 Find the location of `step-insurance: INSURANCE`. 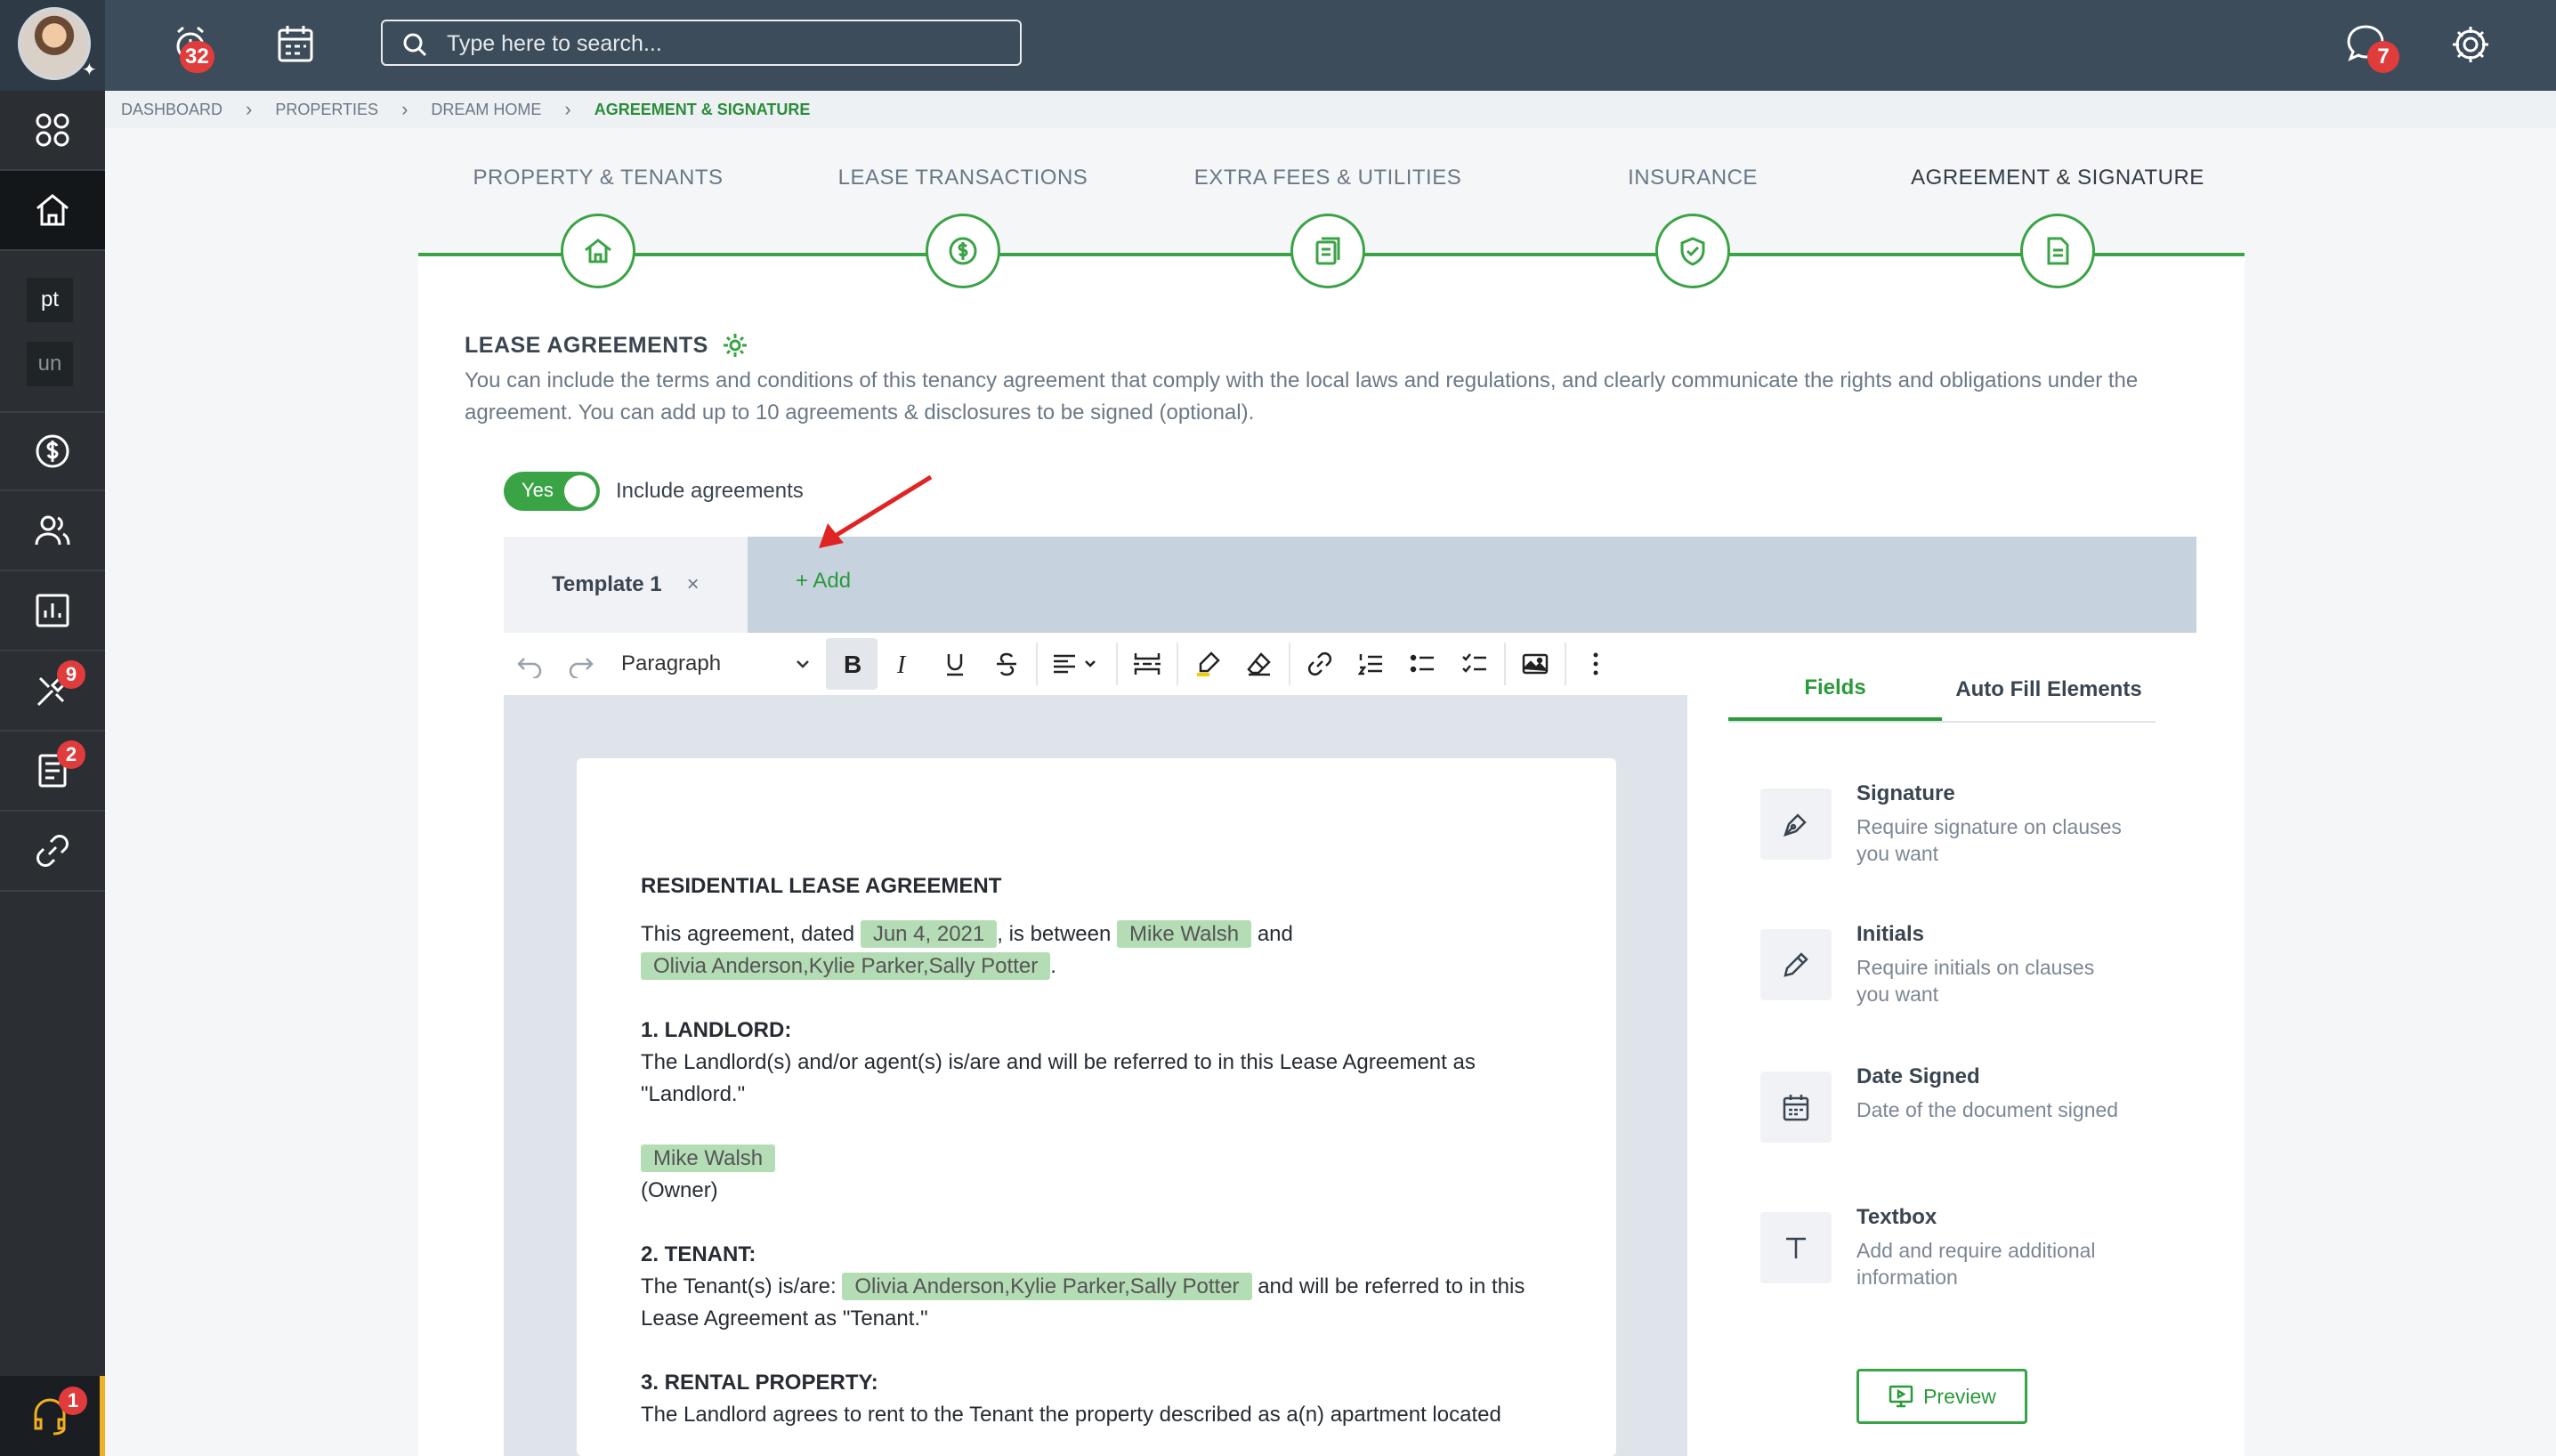

step-insurance: INSURANCE is located at coordinates (1693, 224).